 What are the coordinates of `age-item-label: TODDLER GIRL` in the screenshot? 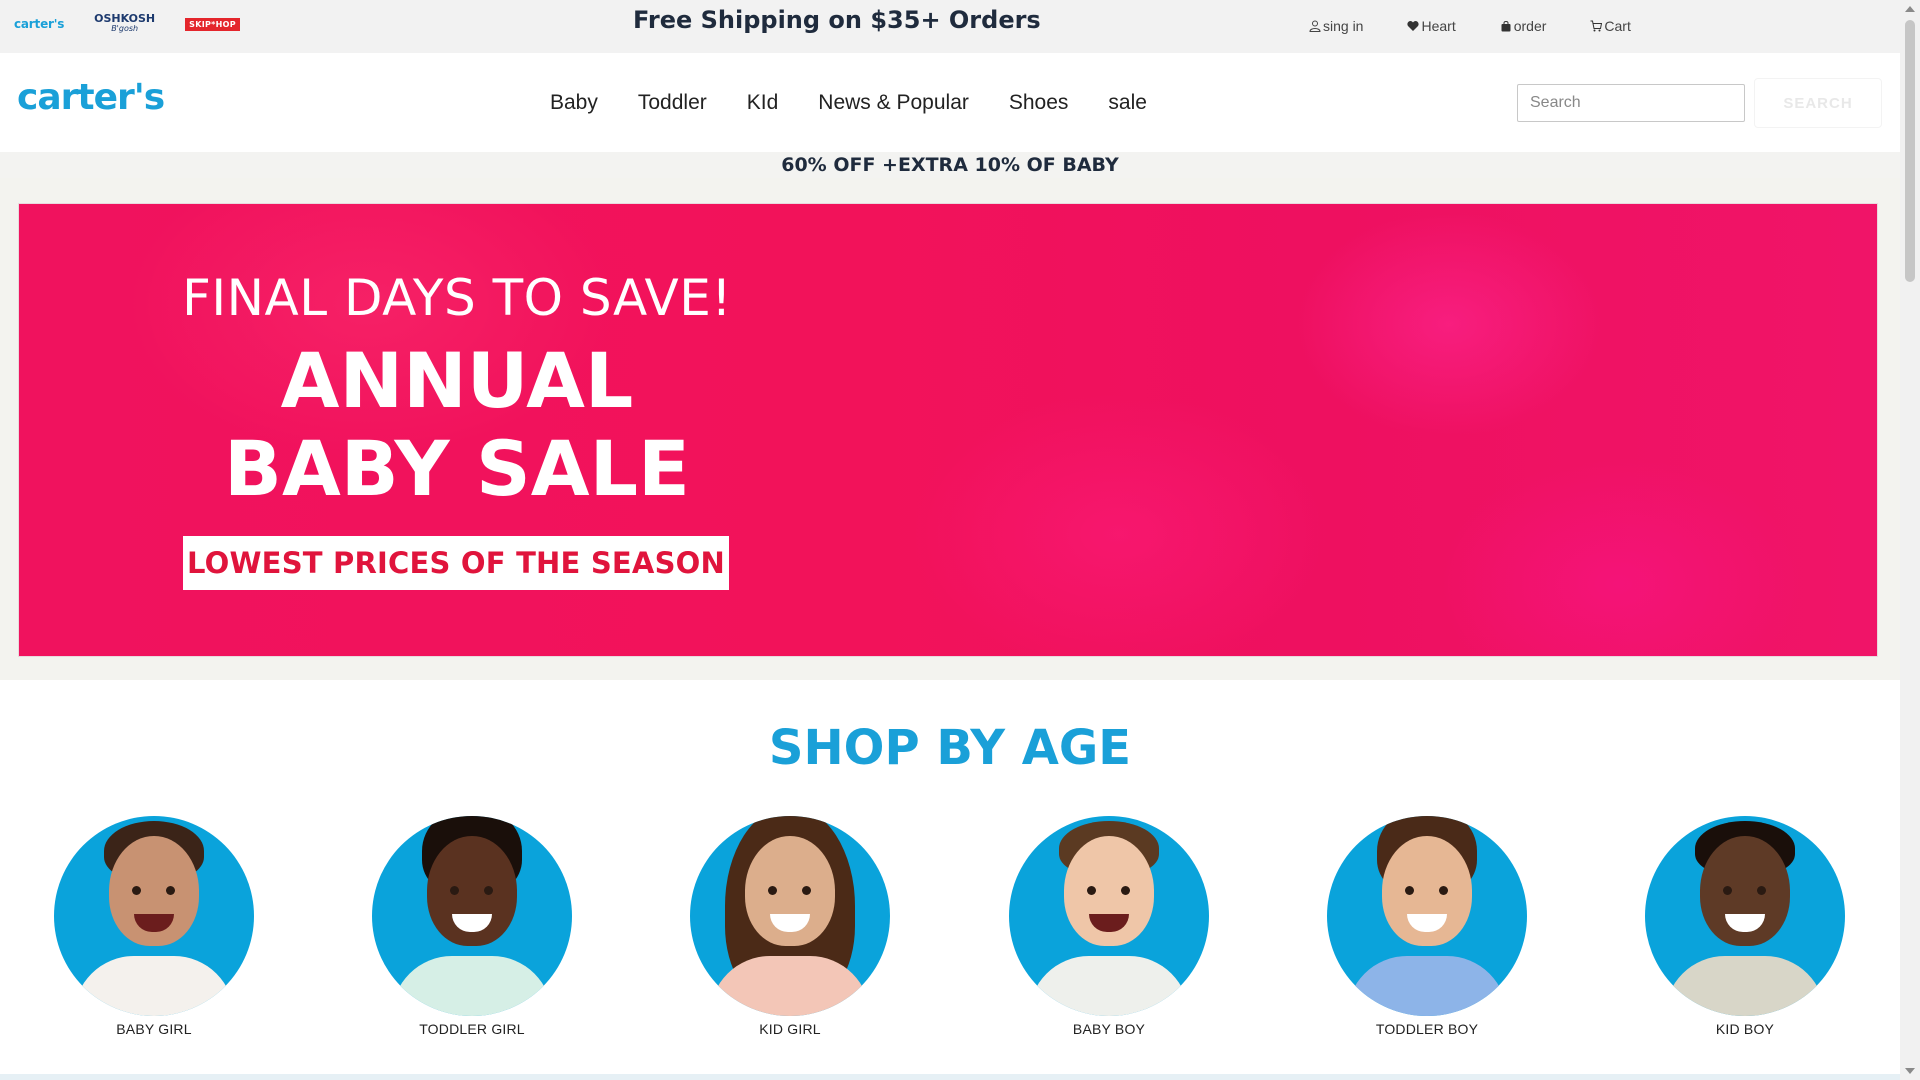 It's located at (472, 1029).